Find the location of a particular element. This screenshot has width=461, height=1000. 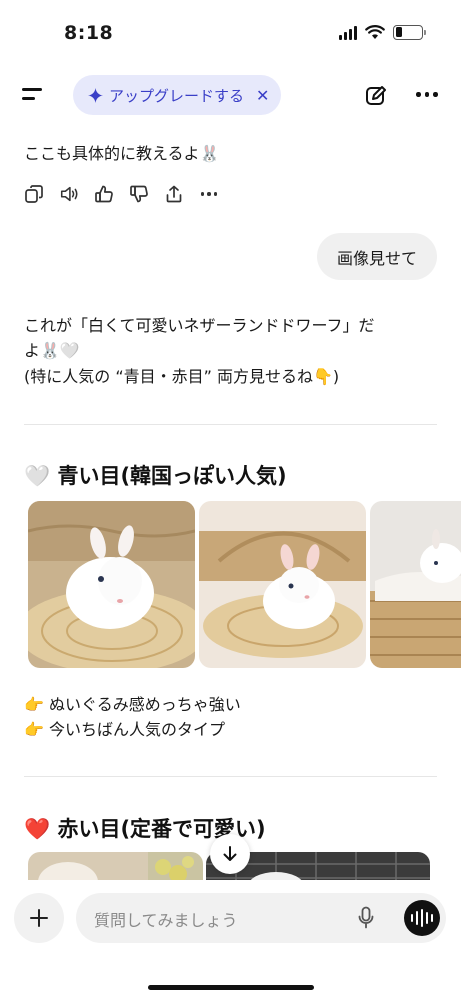

message-input: 質問してみましょう is located at coordinates (261, 918).